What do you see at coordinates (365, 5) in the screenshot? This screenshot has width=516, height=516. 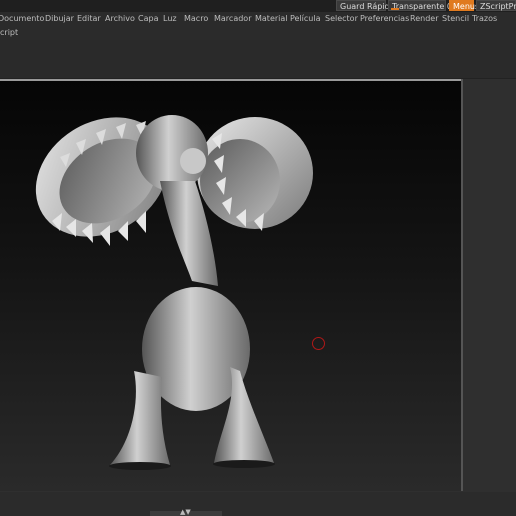 I see `quick-save-button: Guard Rápido` at bounding box center [365, 5].